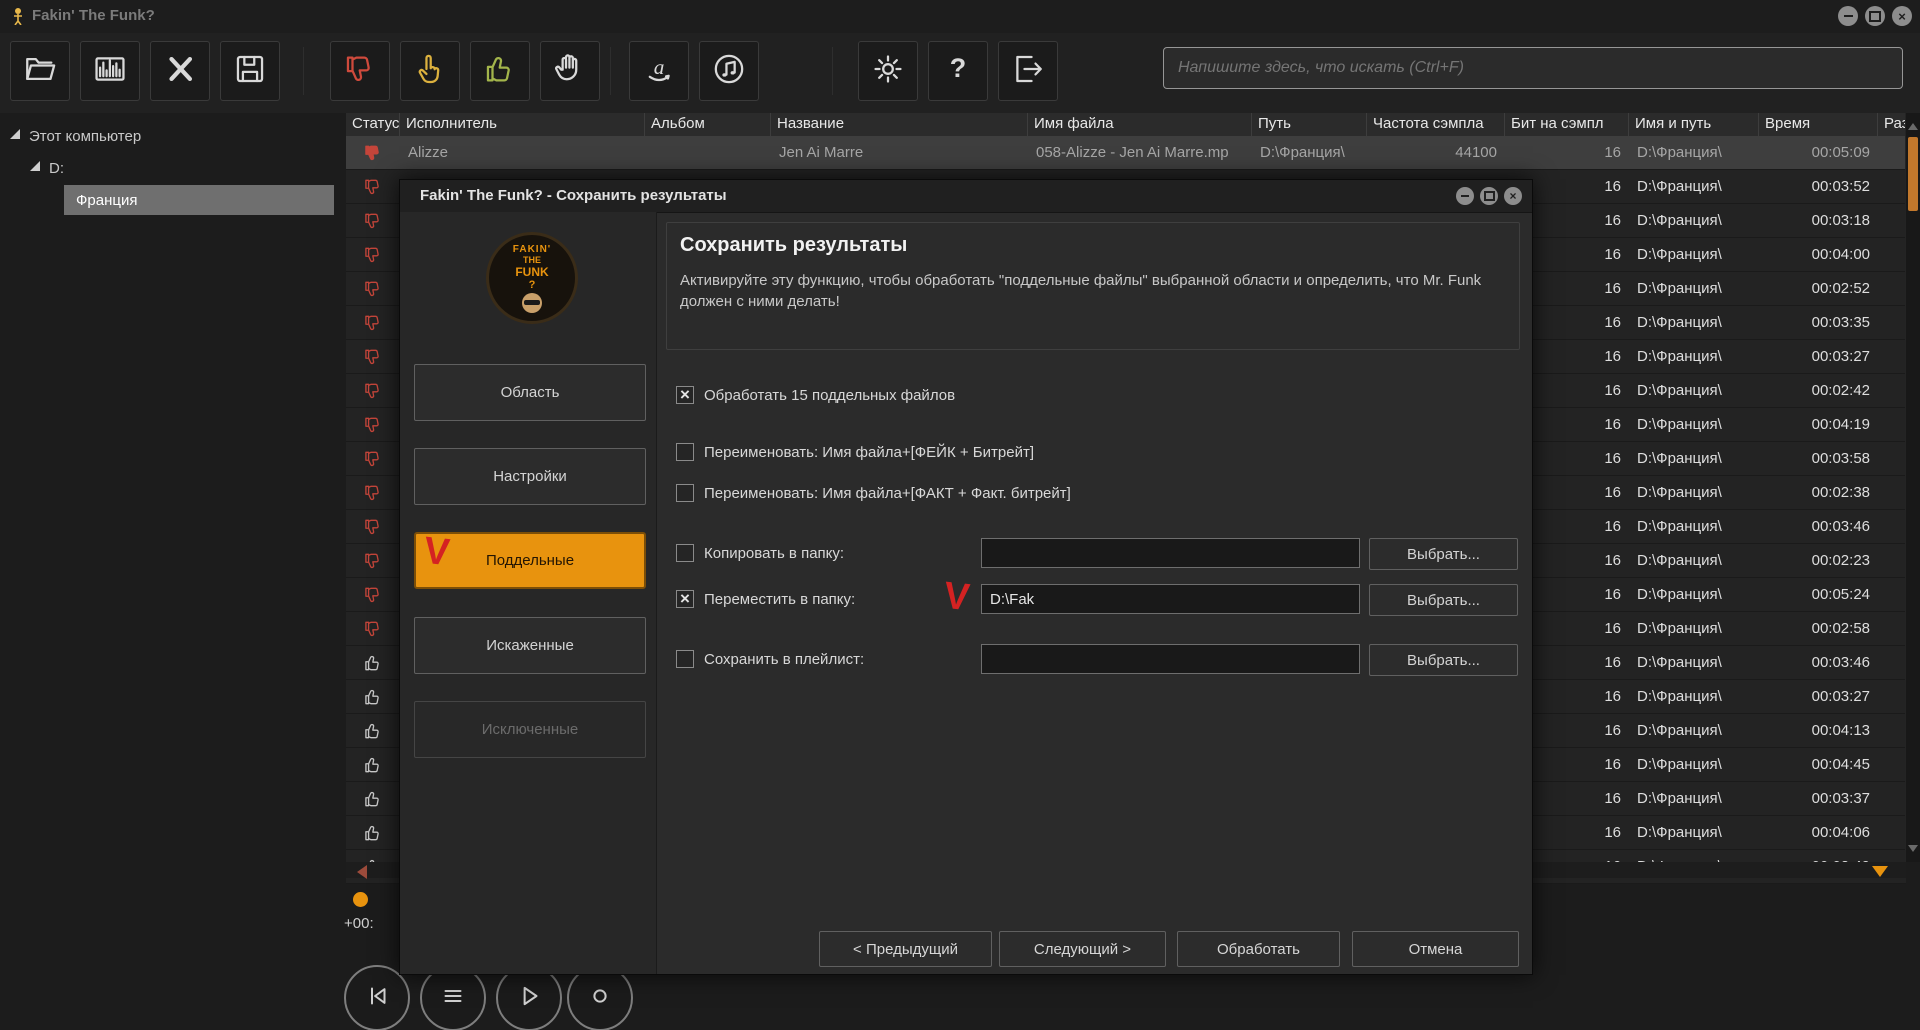 Image resolution: width=1920 pixels, height=1030 pixels. I want to click on next-button: Следующий >, so click(1082, 949).